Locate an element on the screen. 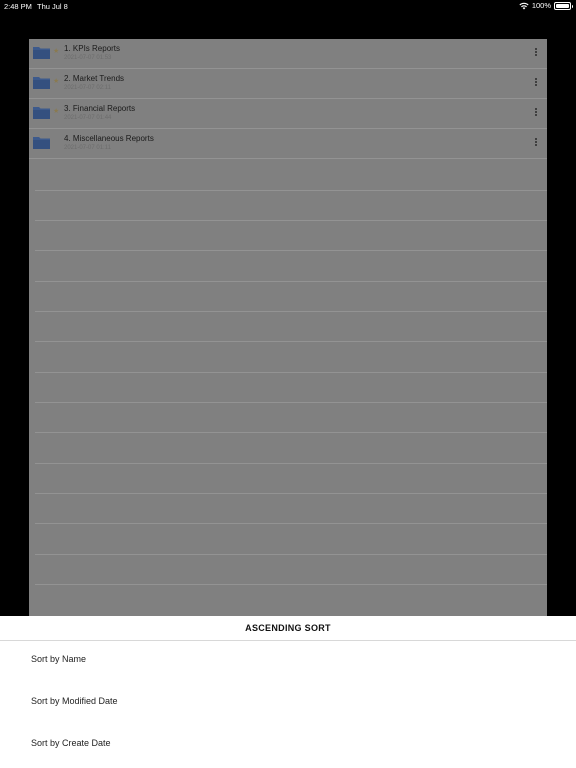 The height and width of the screenshot is (768, 576). file-row: ★ 2. Market Trends 2021-07-07 02:11 is located at coordinates (288, 84).